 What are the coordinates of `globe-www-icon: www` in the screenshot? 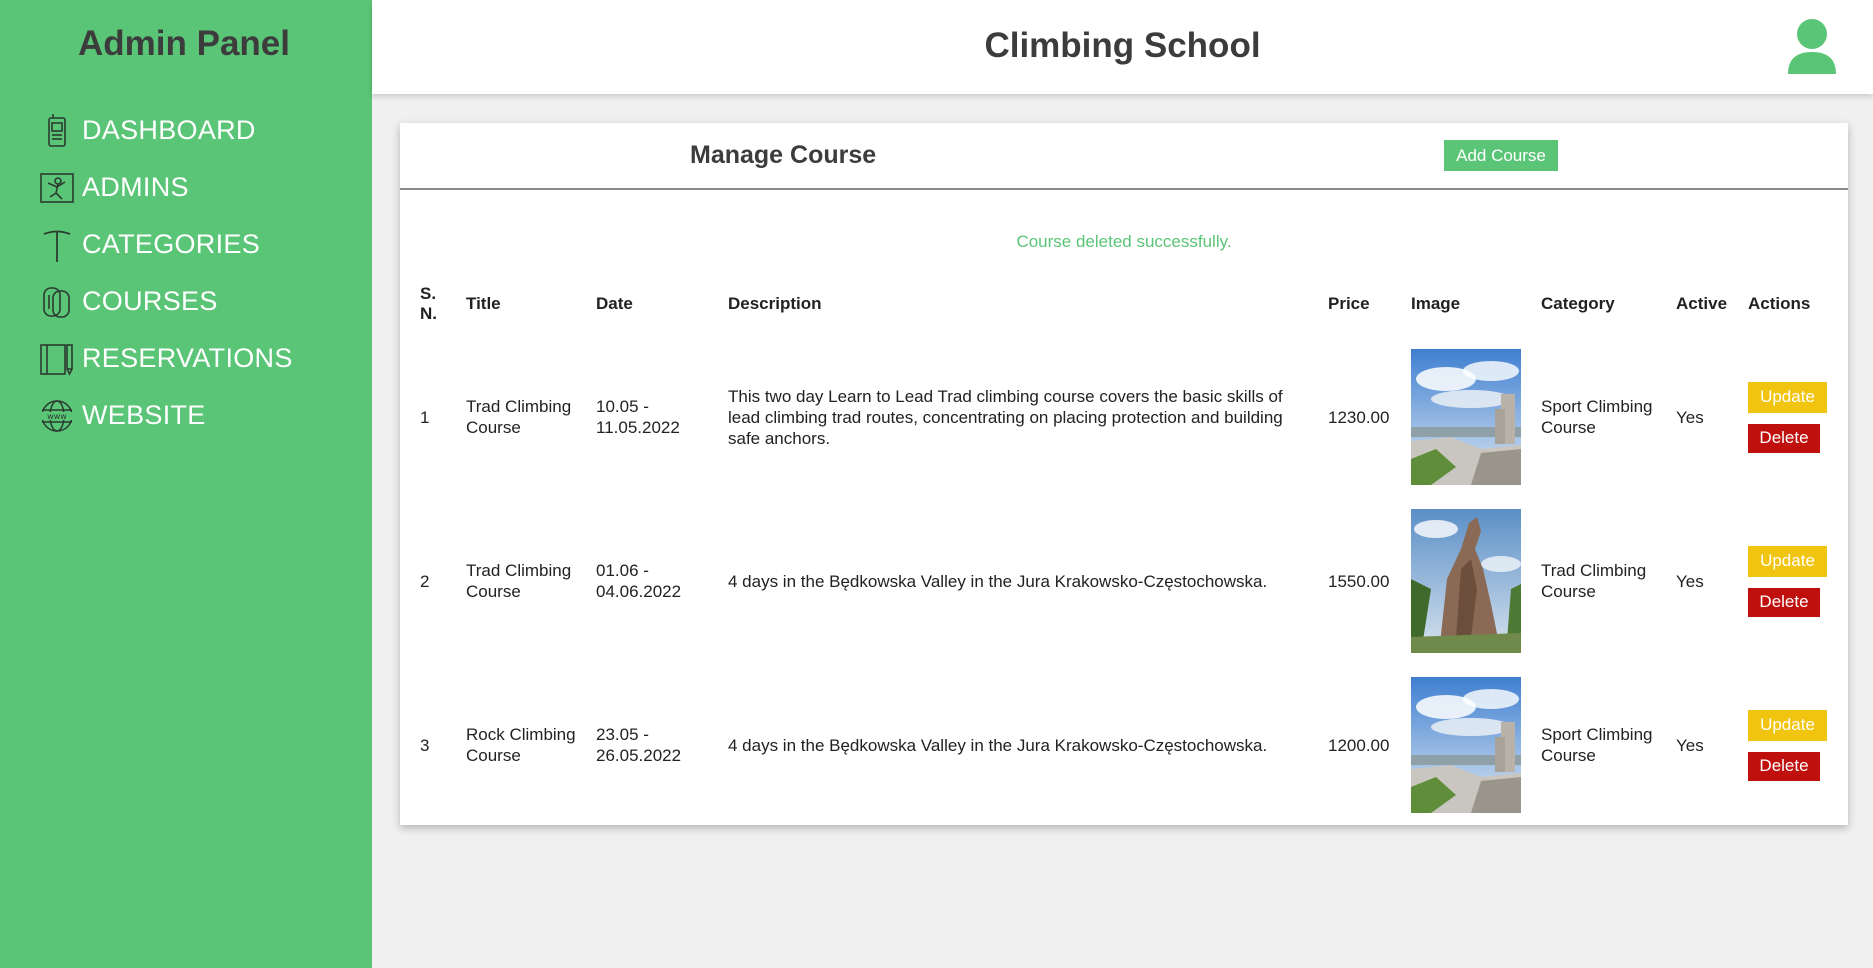 It's located at (57, 415).